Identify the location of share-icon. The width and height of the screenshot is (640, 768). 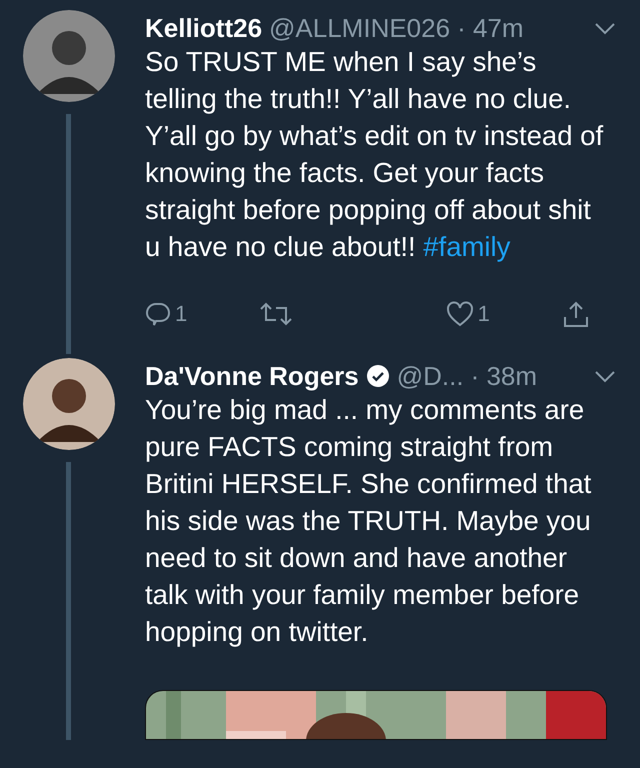
(576, 314).